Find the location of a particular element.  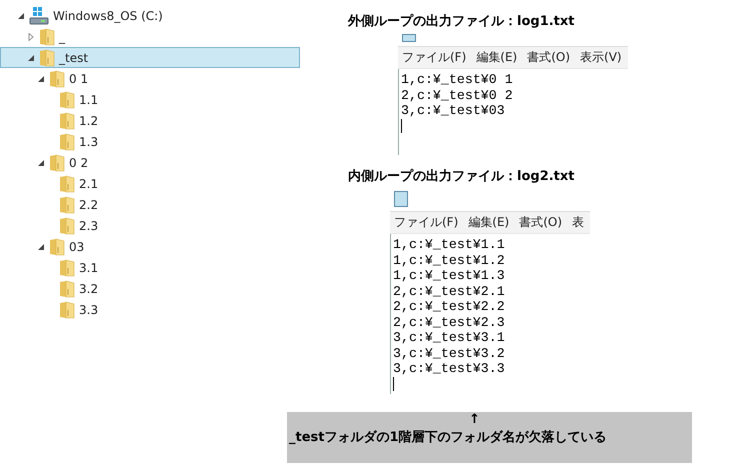

caption: 内側ループの出力ファイル：log2.txt is located at coordinates (462, 176).